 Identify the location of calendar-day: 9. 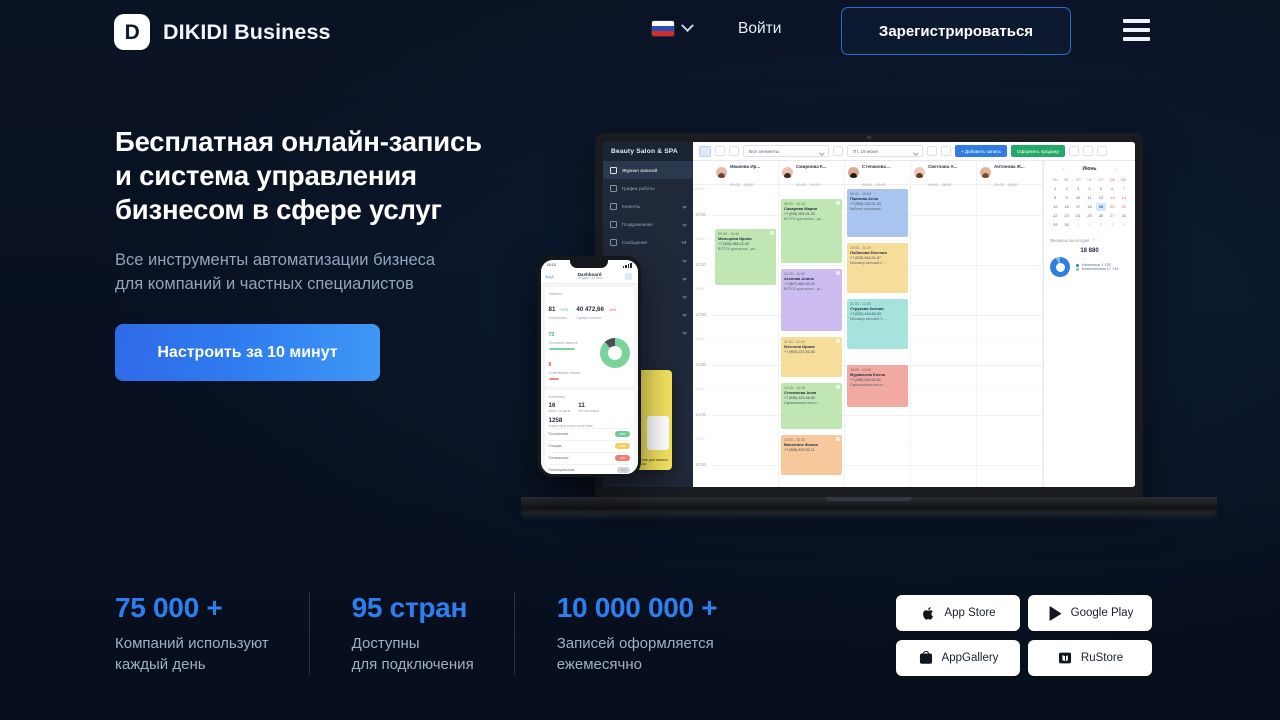
(1066, 198).